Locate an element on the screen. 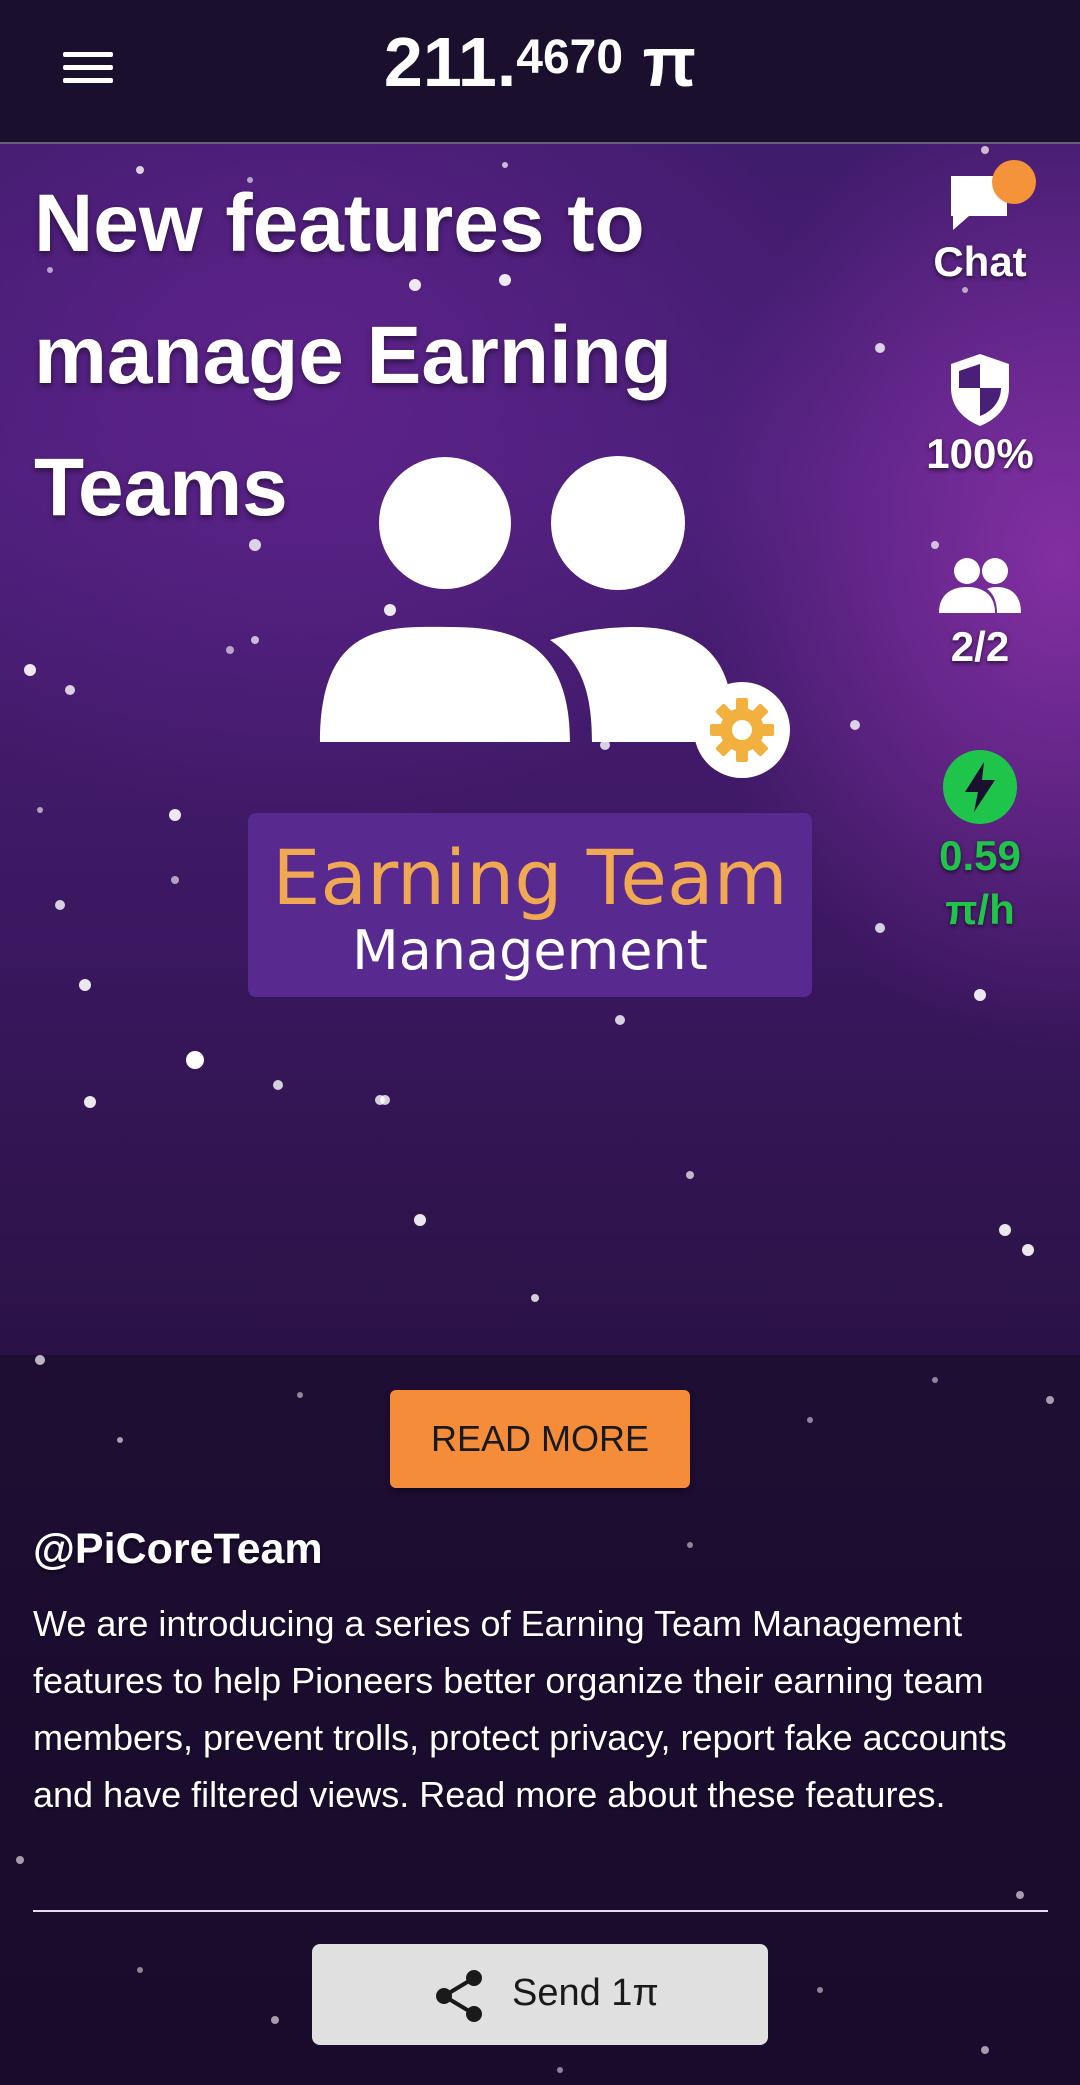 This screenshot has width=1080, height=2085. lightning-icon is located at coordinates (980, 787).